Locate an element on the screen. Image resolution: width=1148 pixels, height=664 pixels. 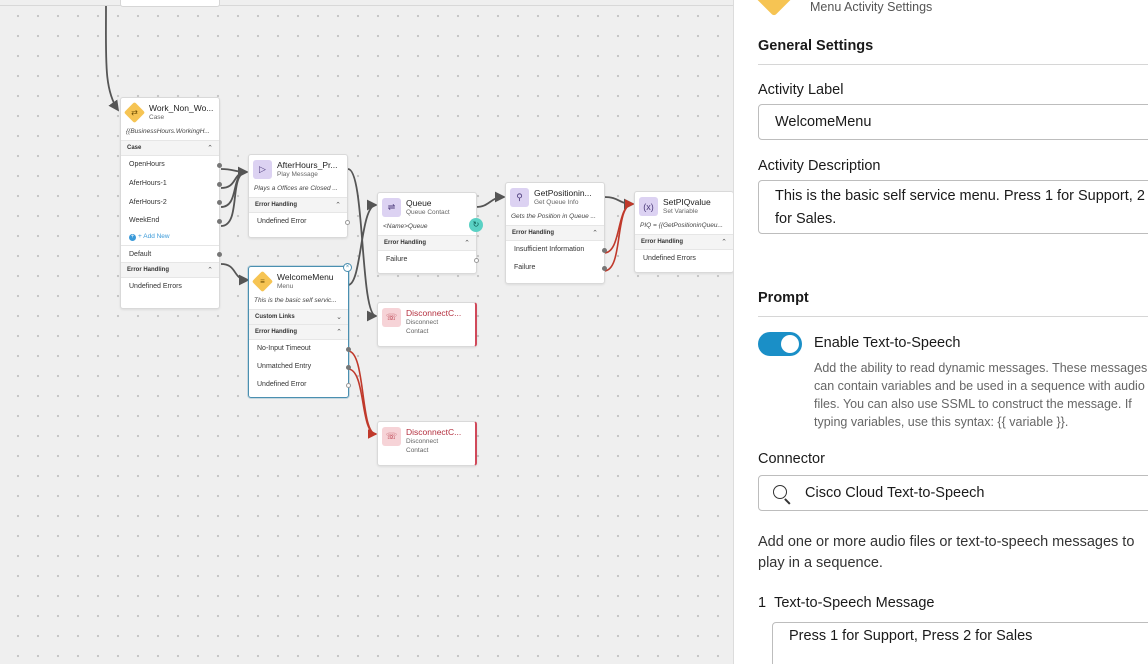
wire-welcome-noinput is located at coordinates (362, 392).